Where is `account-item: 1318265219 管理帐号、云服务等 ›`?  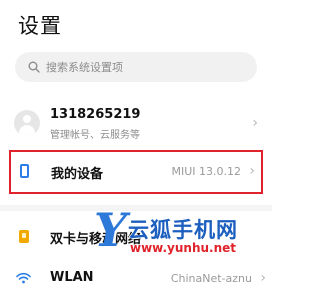
account-item: 1318265219 管理帐号、云服务等 › is located at coordinates (136, 124).